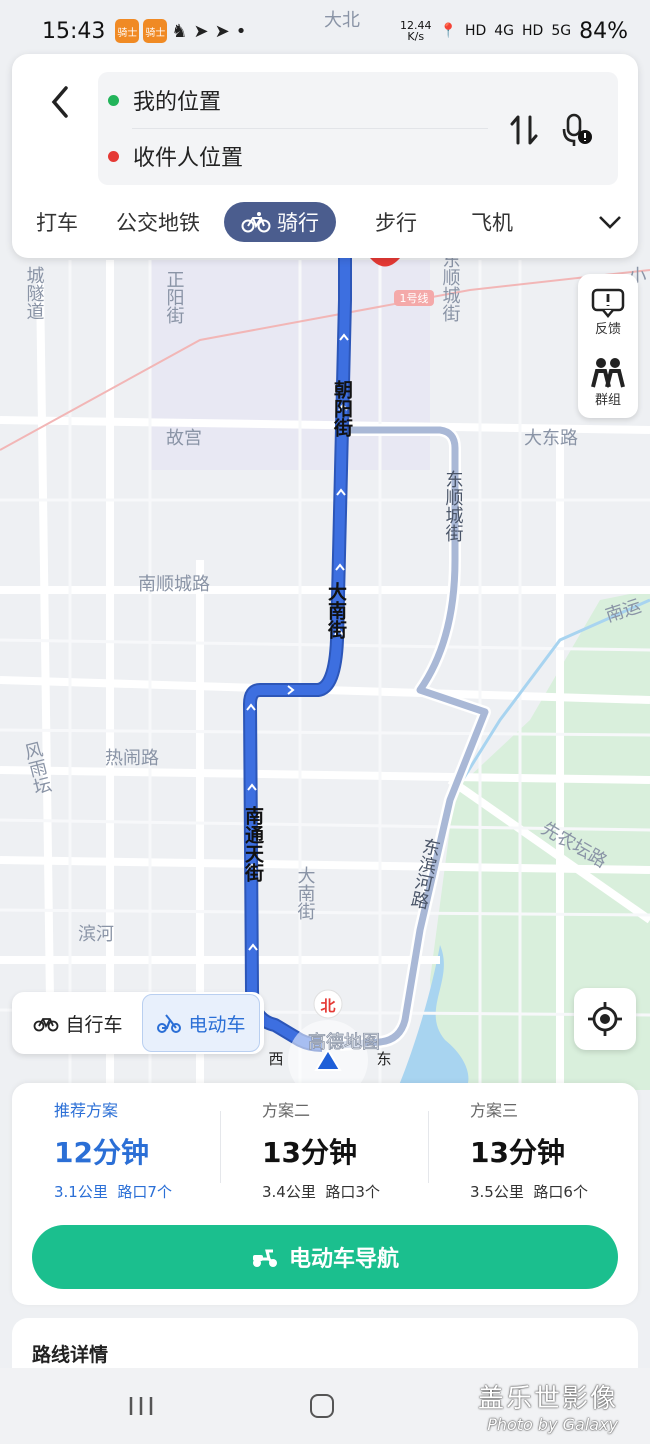  I want to click on locate-button, so click(605, 1019).